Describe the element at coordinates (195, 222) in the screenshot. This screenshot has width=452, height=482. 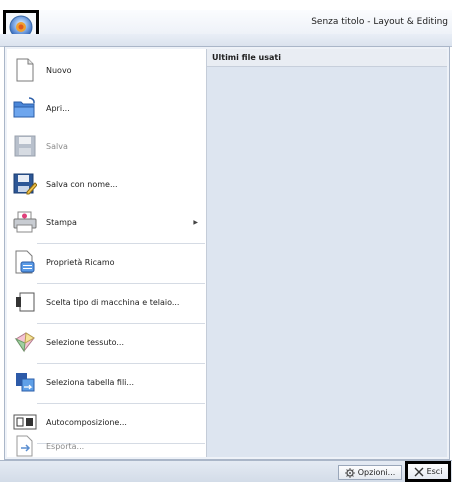
I see `submenu-arrow-icon: ▶` at that location.